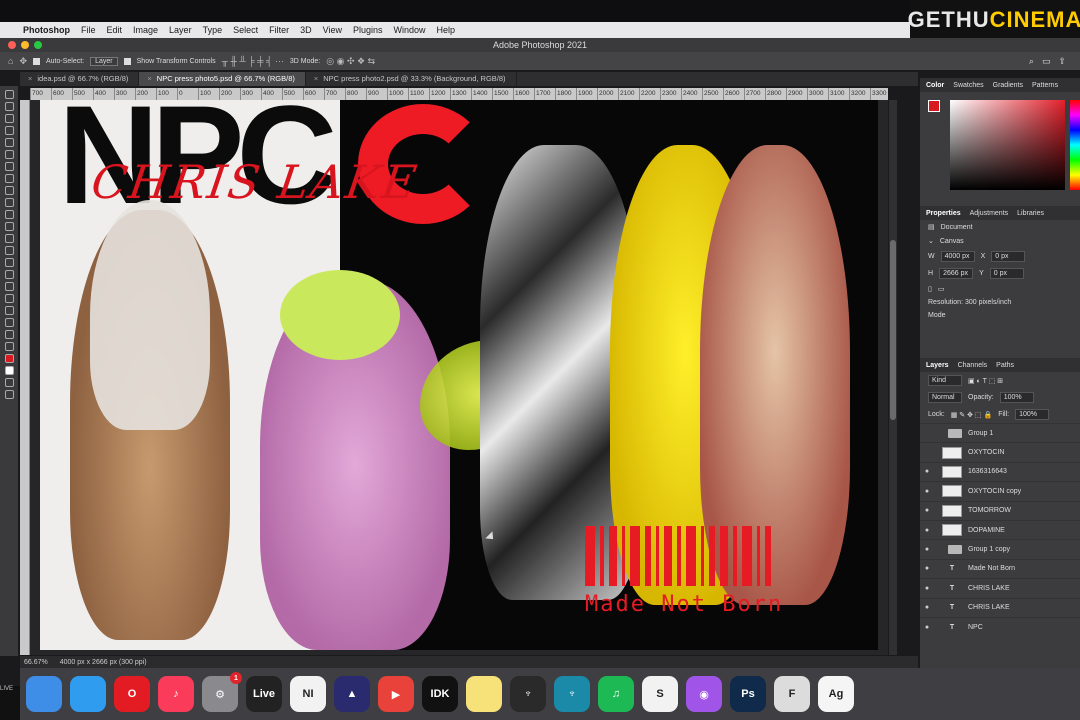 This screenshot has height=720, width=1080. Describe the element at coordinates (893, 377) in the screenshot. I see `vertical-scrollbar` at that location.